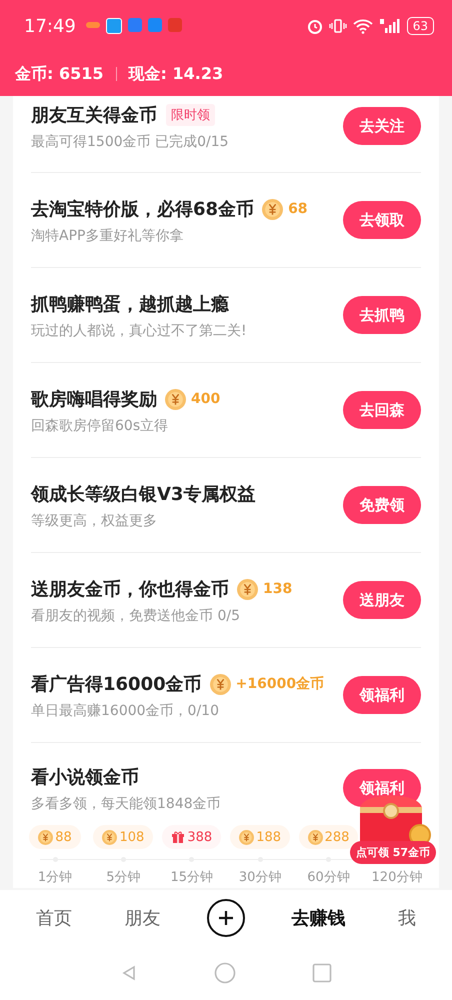  I want to click on time-label: 120分钟, so click(397, 877).